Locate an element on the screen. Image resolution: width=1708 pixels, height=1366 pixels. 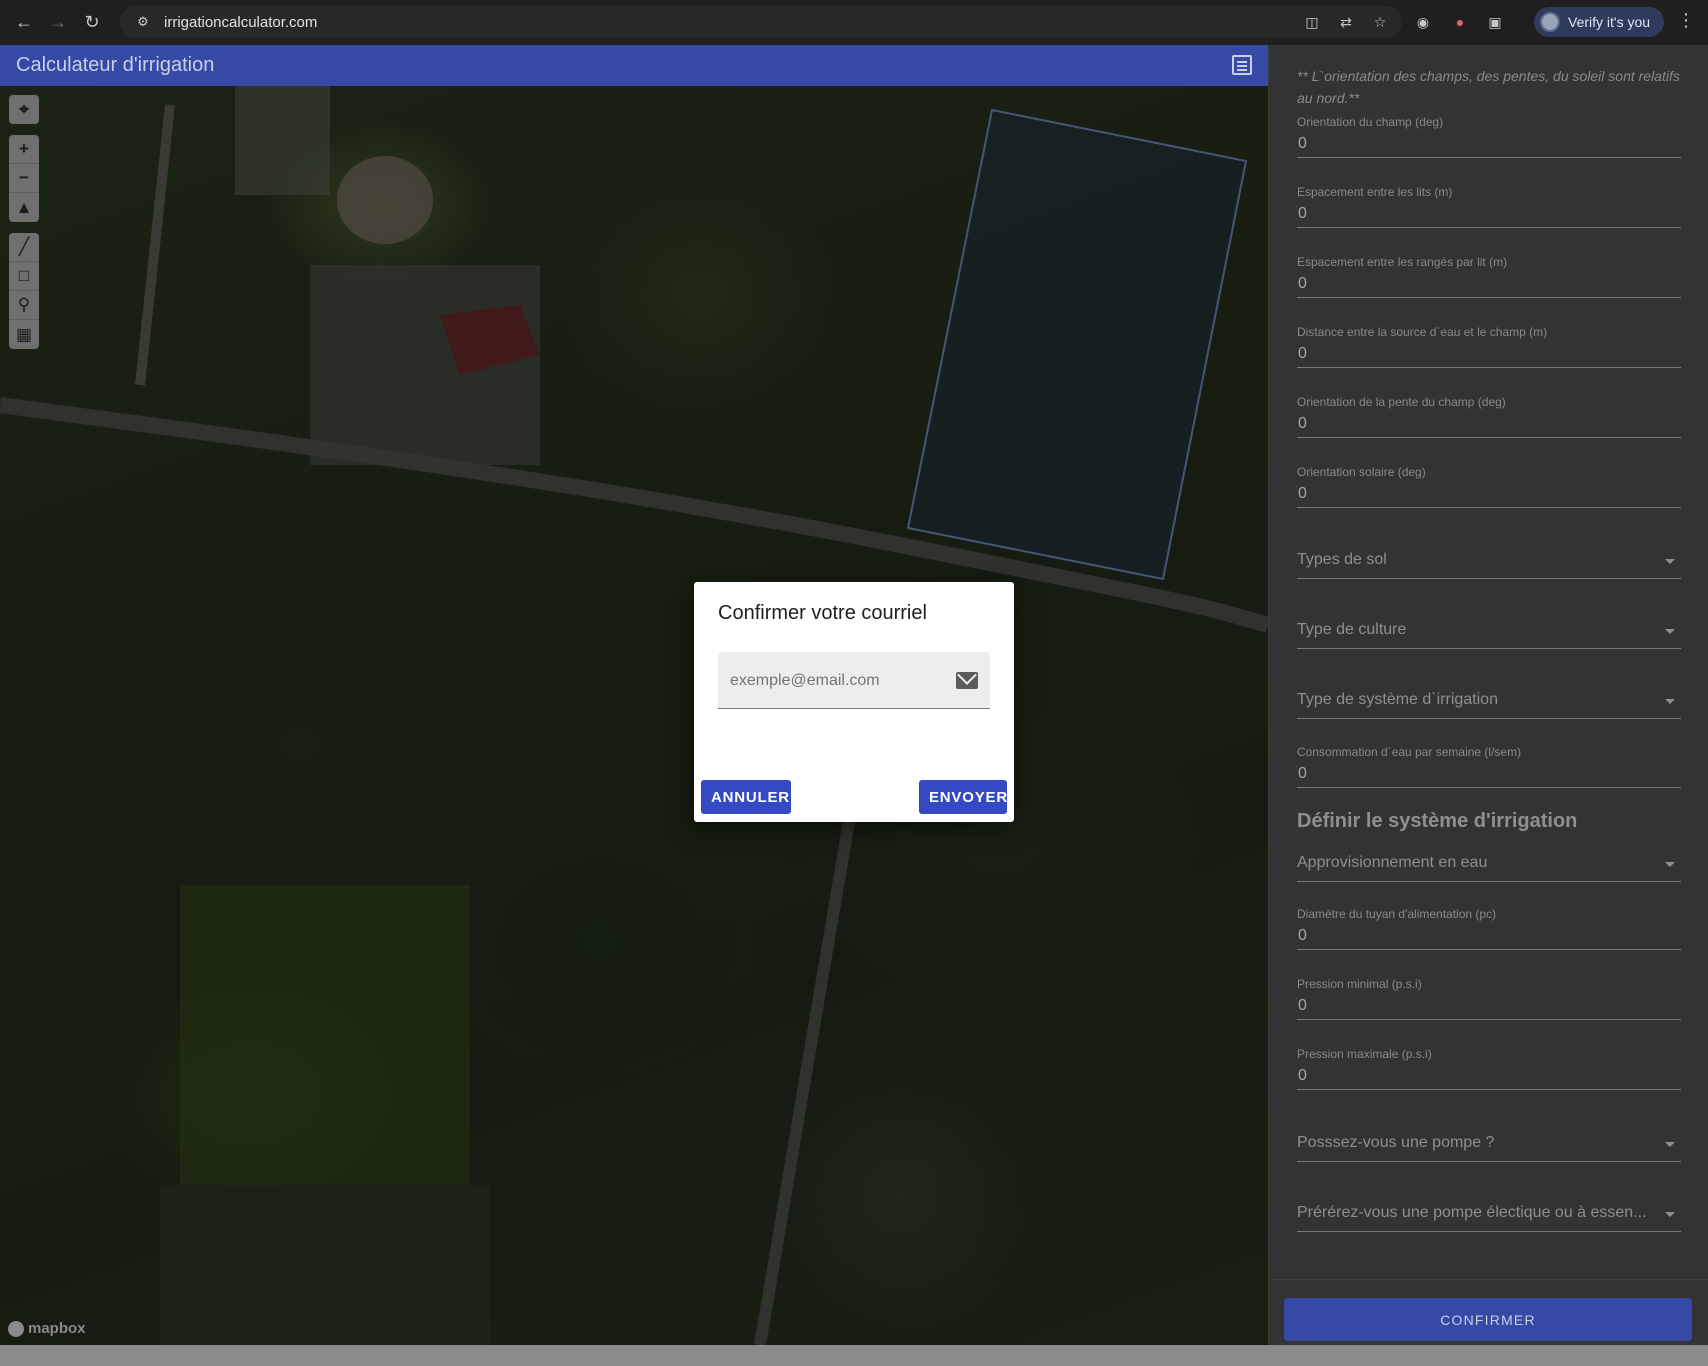
app-header: Calculateur d'irrigation is located at coordinates (634, 65).